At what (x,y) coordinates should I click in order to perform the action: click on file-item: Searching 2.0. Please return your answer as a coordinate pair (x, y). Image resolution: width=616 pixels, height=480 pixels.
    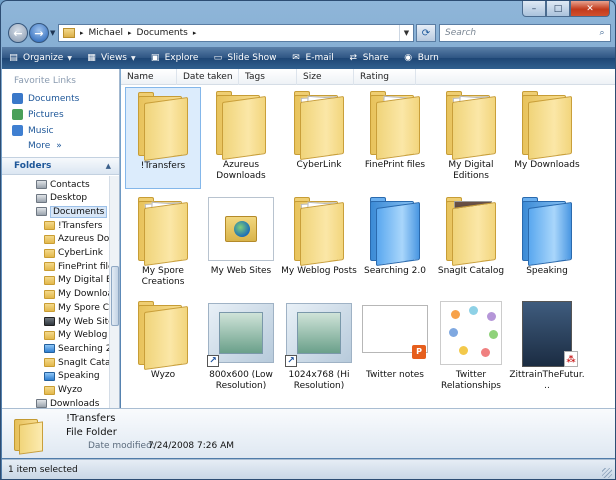
    Looking at the image, I should click on (395, 244).